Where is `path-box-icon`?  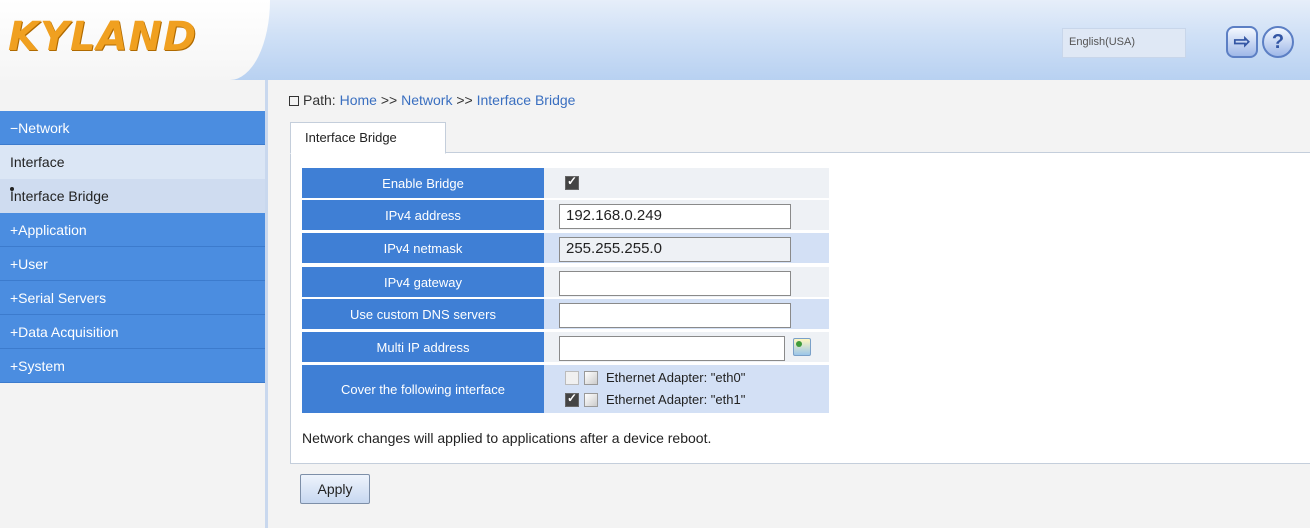 path-box-icon is located at coordinates (294, 101).